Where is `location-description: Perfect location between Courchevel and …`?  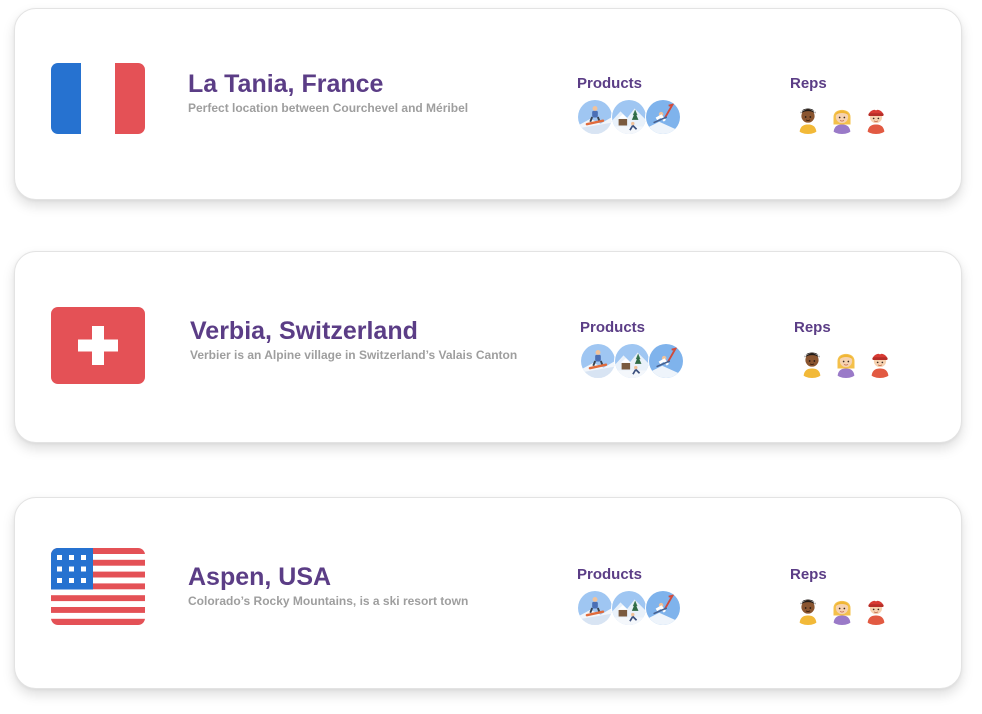 location-description: Perfect location between Courchevel and … is located at coordinates (328, 108).